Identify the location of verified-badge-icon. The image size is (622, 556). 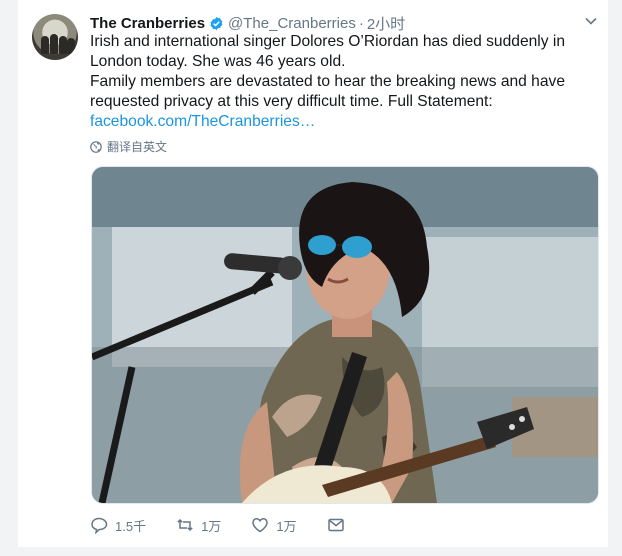
(216, 23).